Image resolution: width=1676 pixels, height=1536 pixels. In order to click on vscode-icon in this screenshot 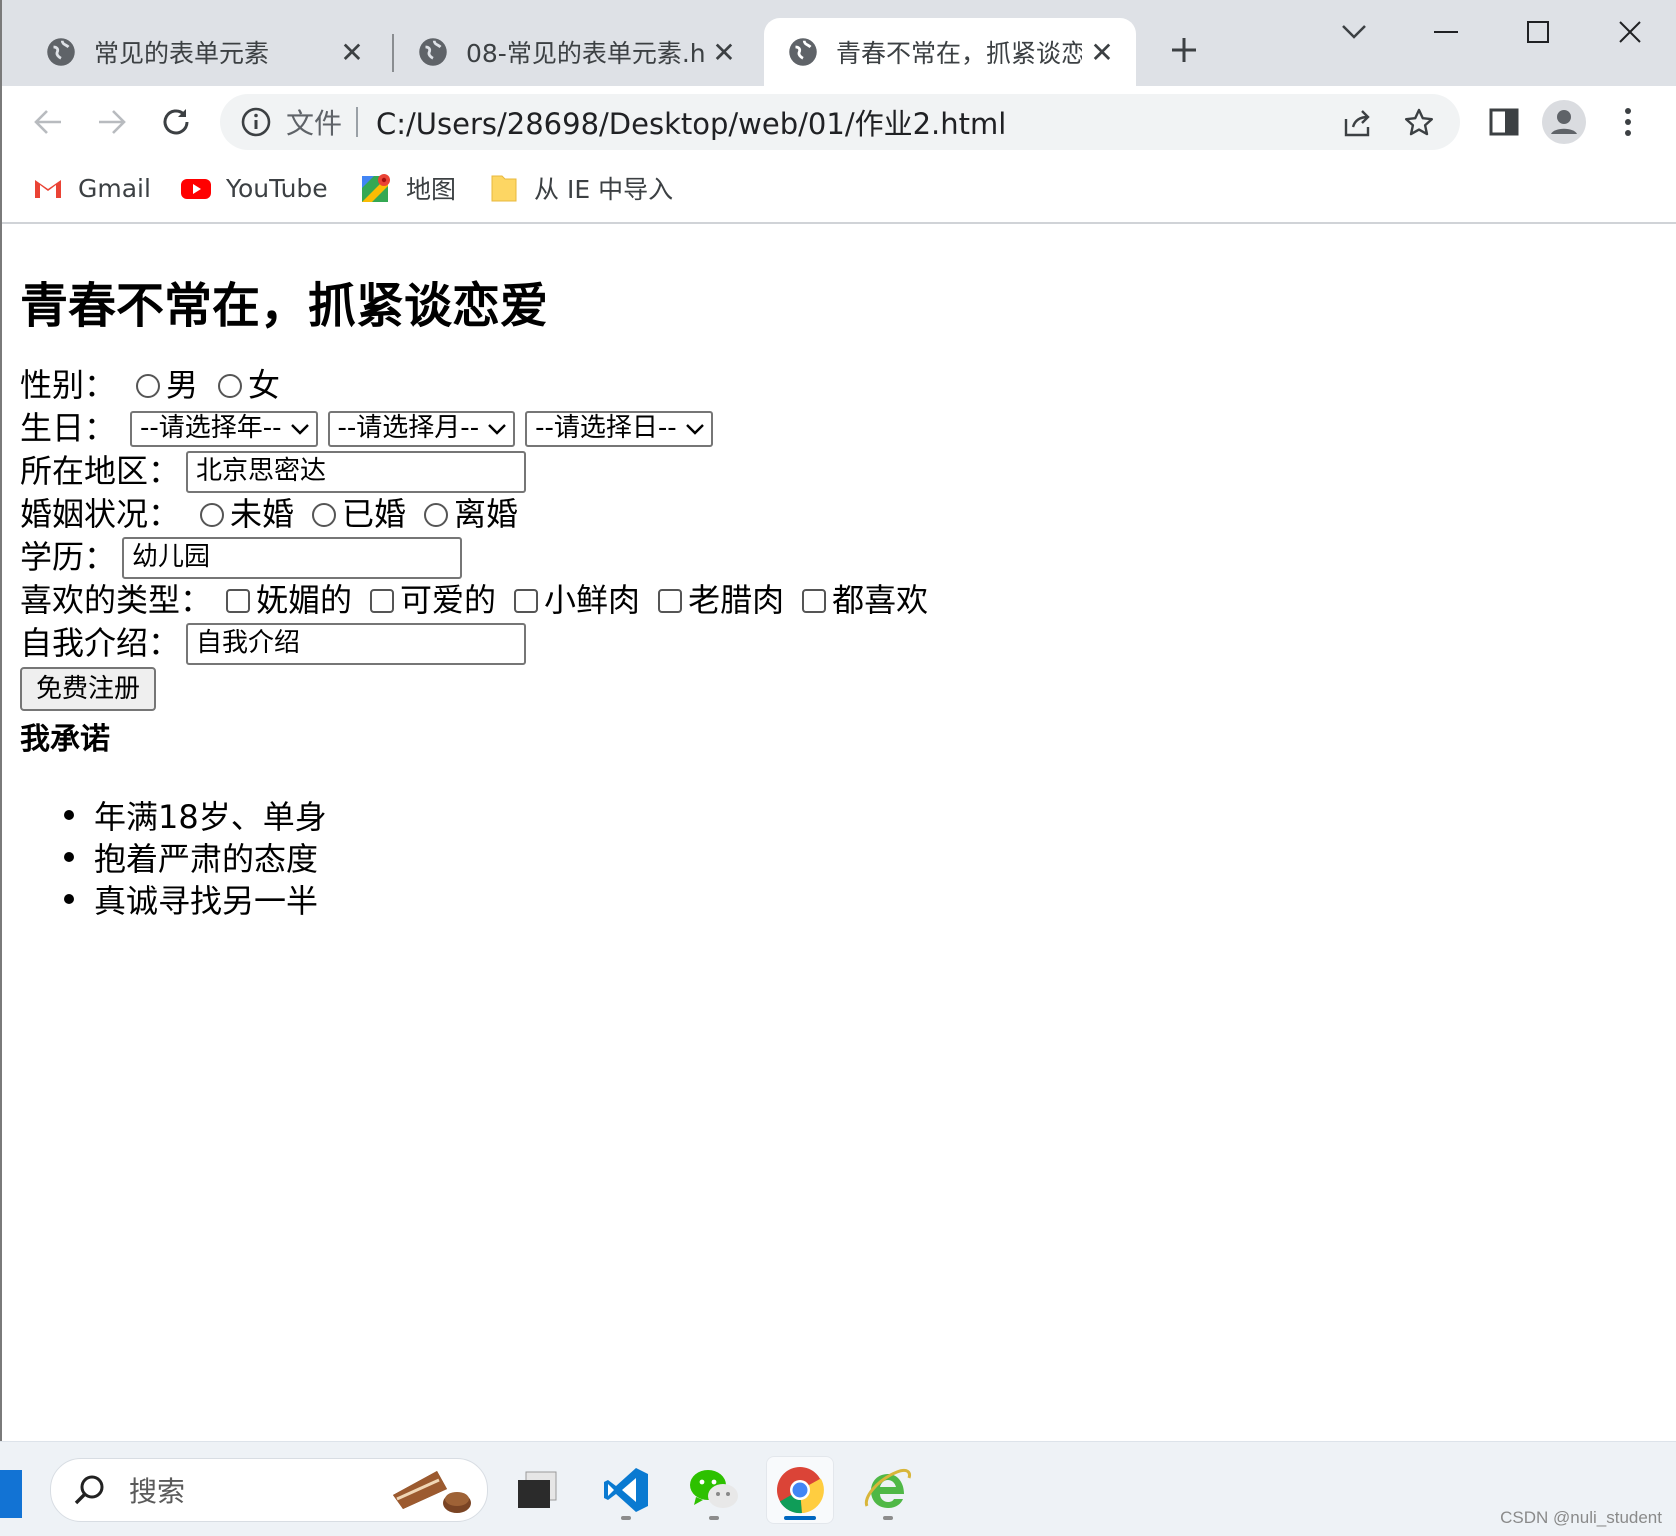, I will do `click(626, 1490)`.